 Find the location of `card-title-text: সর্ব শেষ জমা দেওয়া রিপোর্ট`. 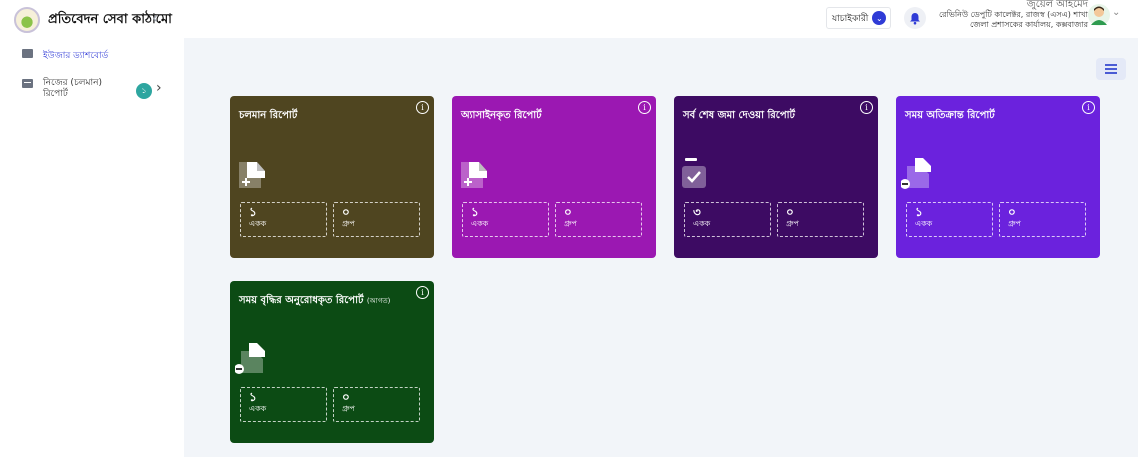

card-title-text: সর্ব শেষ জমা দেওয়া রিপোর্ট is located at coordinates (739, 115).